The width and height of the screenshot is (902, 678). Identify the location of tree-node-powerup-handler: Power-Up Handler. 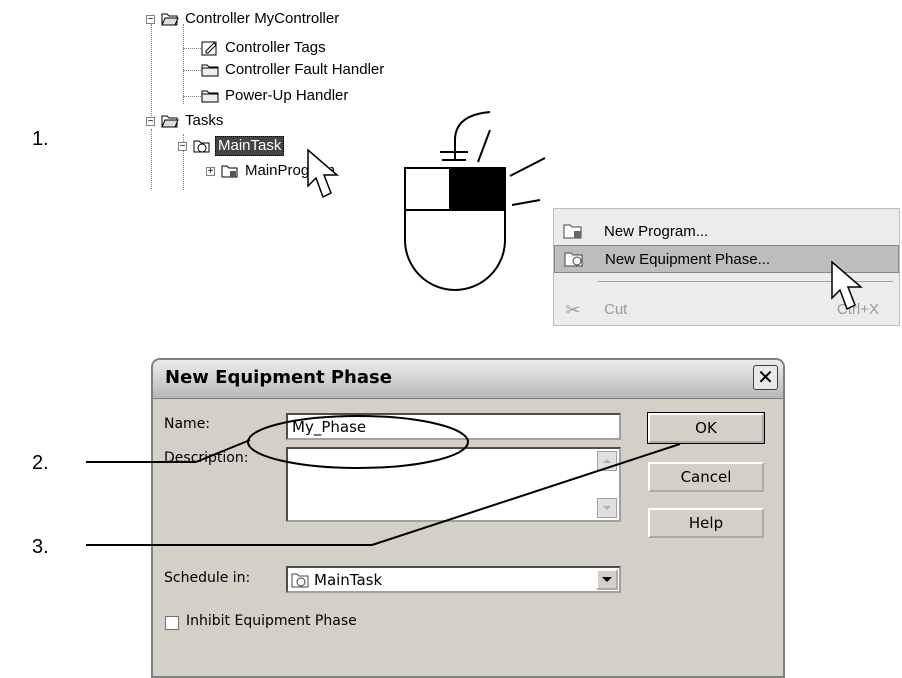
(275, 96).